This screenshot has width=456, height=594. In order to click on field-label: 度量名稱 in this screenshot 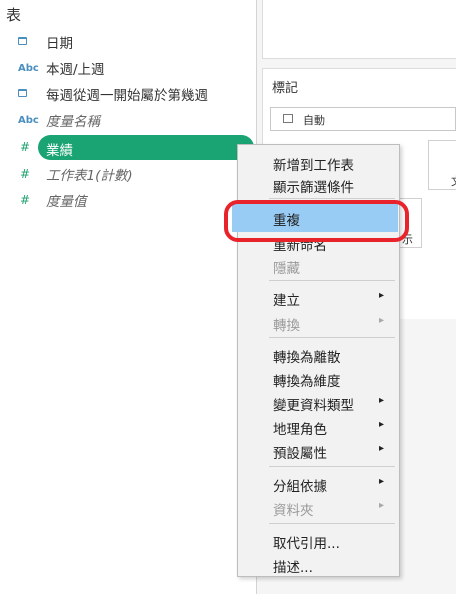, I will do `click(73, 122)`.